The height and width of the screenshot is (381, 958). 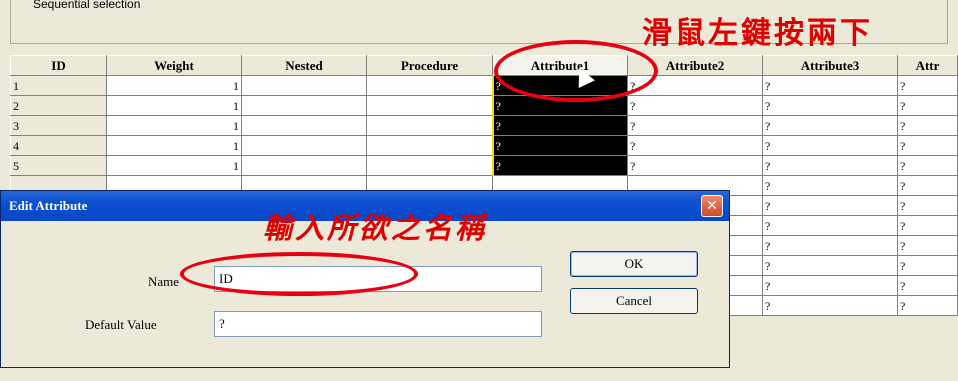 What do you see at coordinates (58, 105) in the screenshot?
I see `cell-id: 2` at bounding box center [58, 105].